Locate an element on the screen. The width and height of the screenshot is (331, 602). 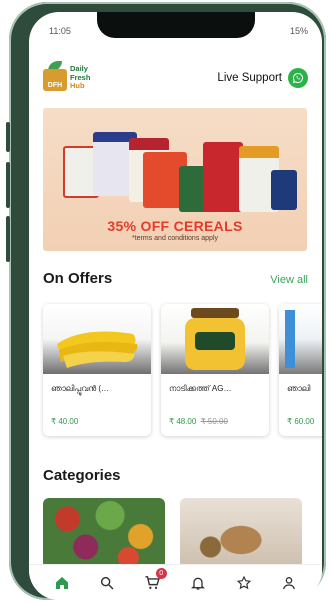
categories-grid is located at coordinates (182, 534).